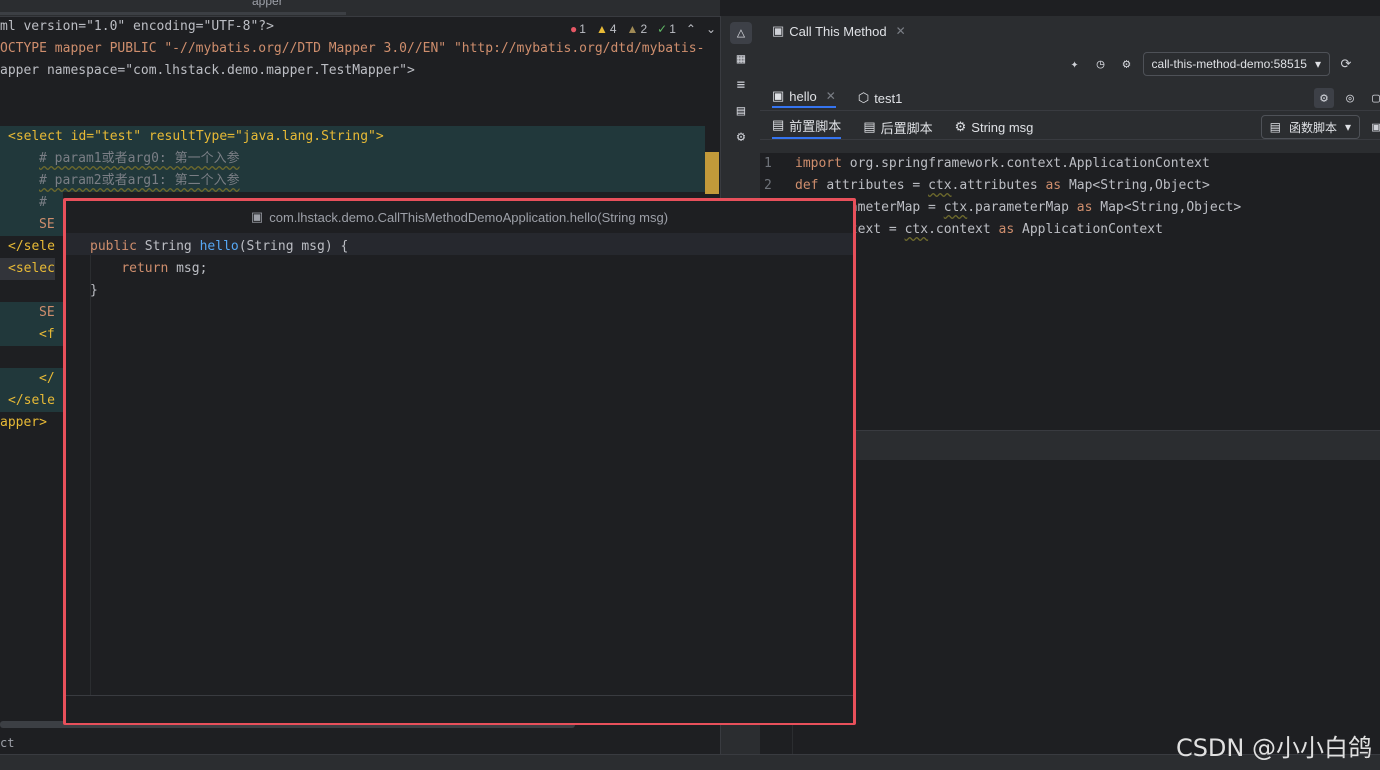 This screenshot has height=770, width=1380. Describe the element at coordinates (994, 127) in the screenshot. I see `tab-parameter-msg: ⚙ String msg` at that location.